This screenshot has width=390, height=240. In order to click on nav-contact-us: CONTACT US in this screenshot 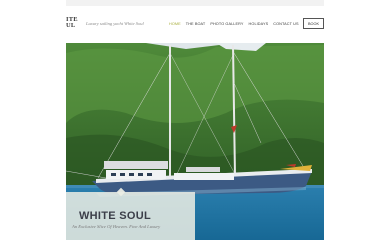, I will do `click(285, 24)`.